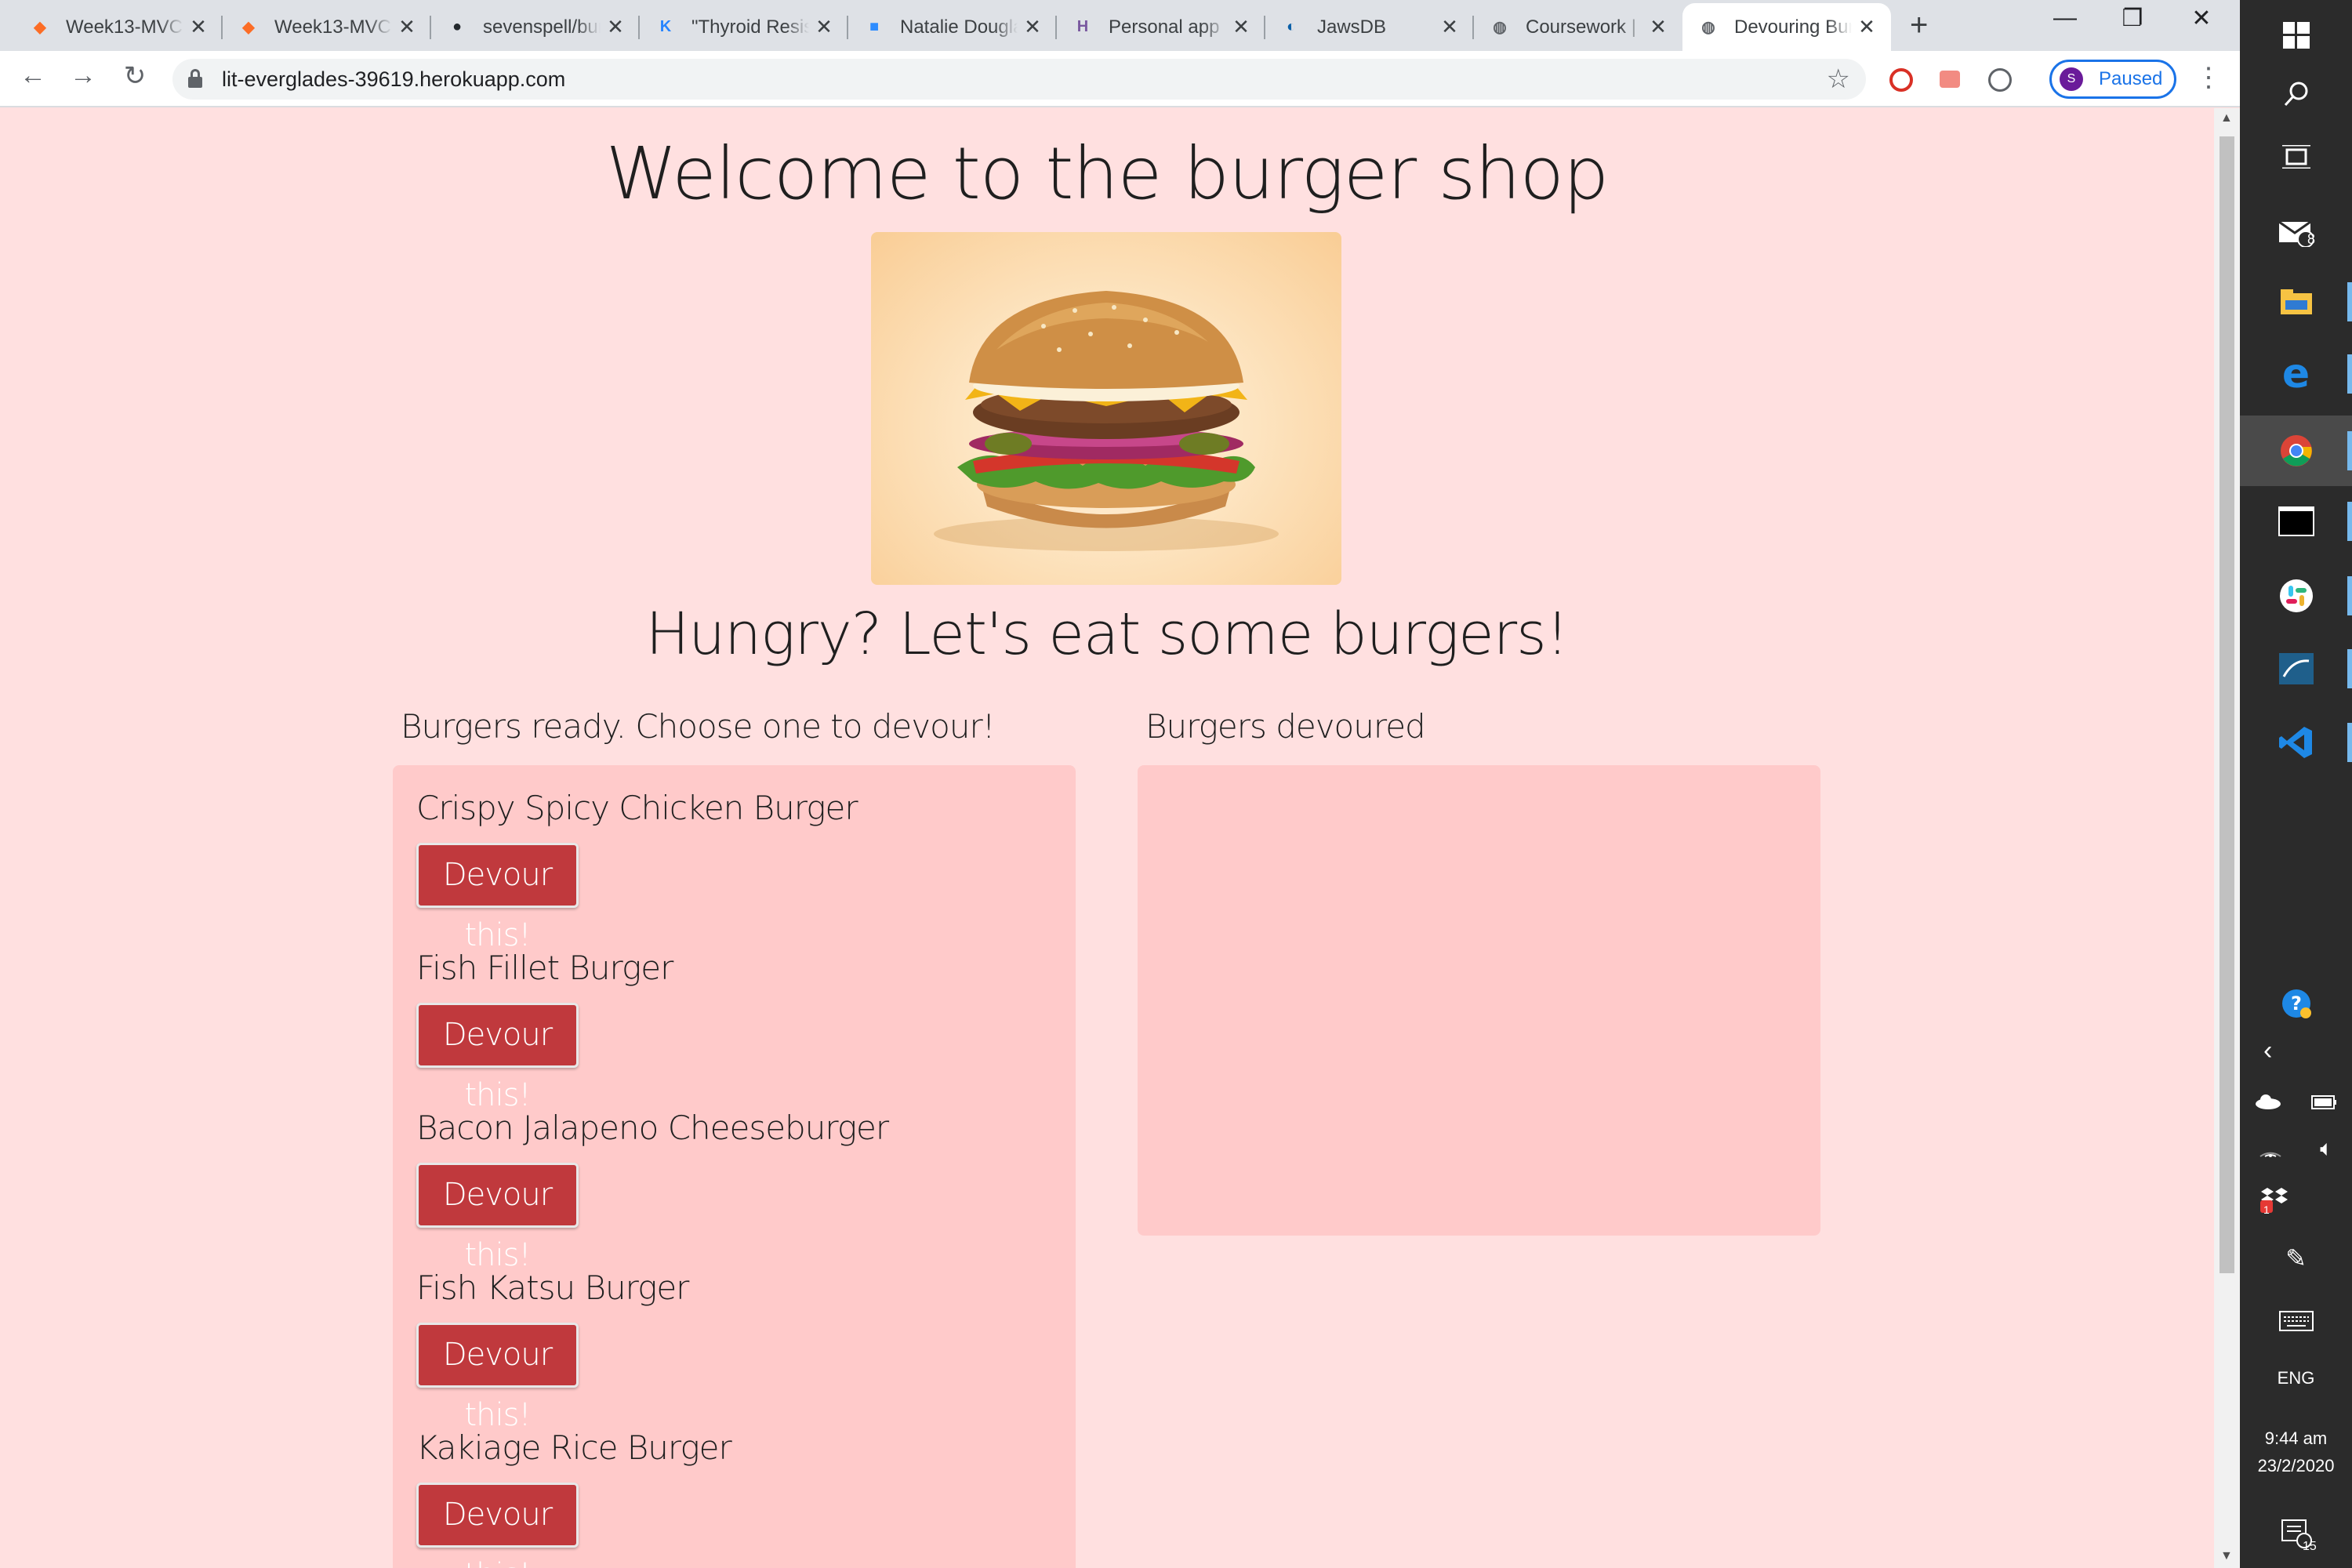 The width and height of the screenshot is (2352, 1568). Describe the element at coordinates (83, 75) in the screenshot. I see `forward-button: →` at that location.